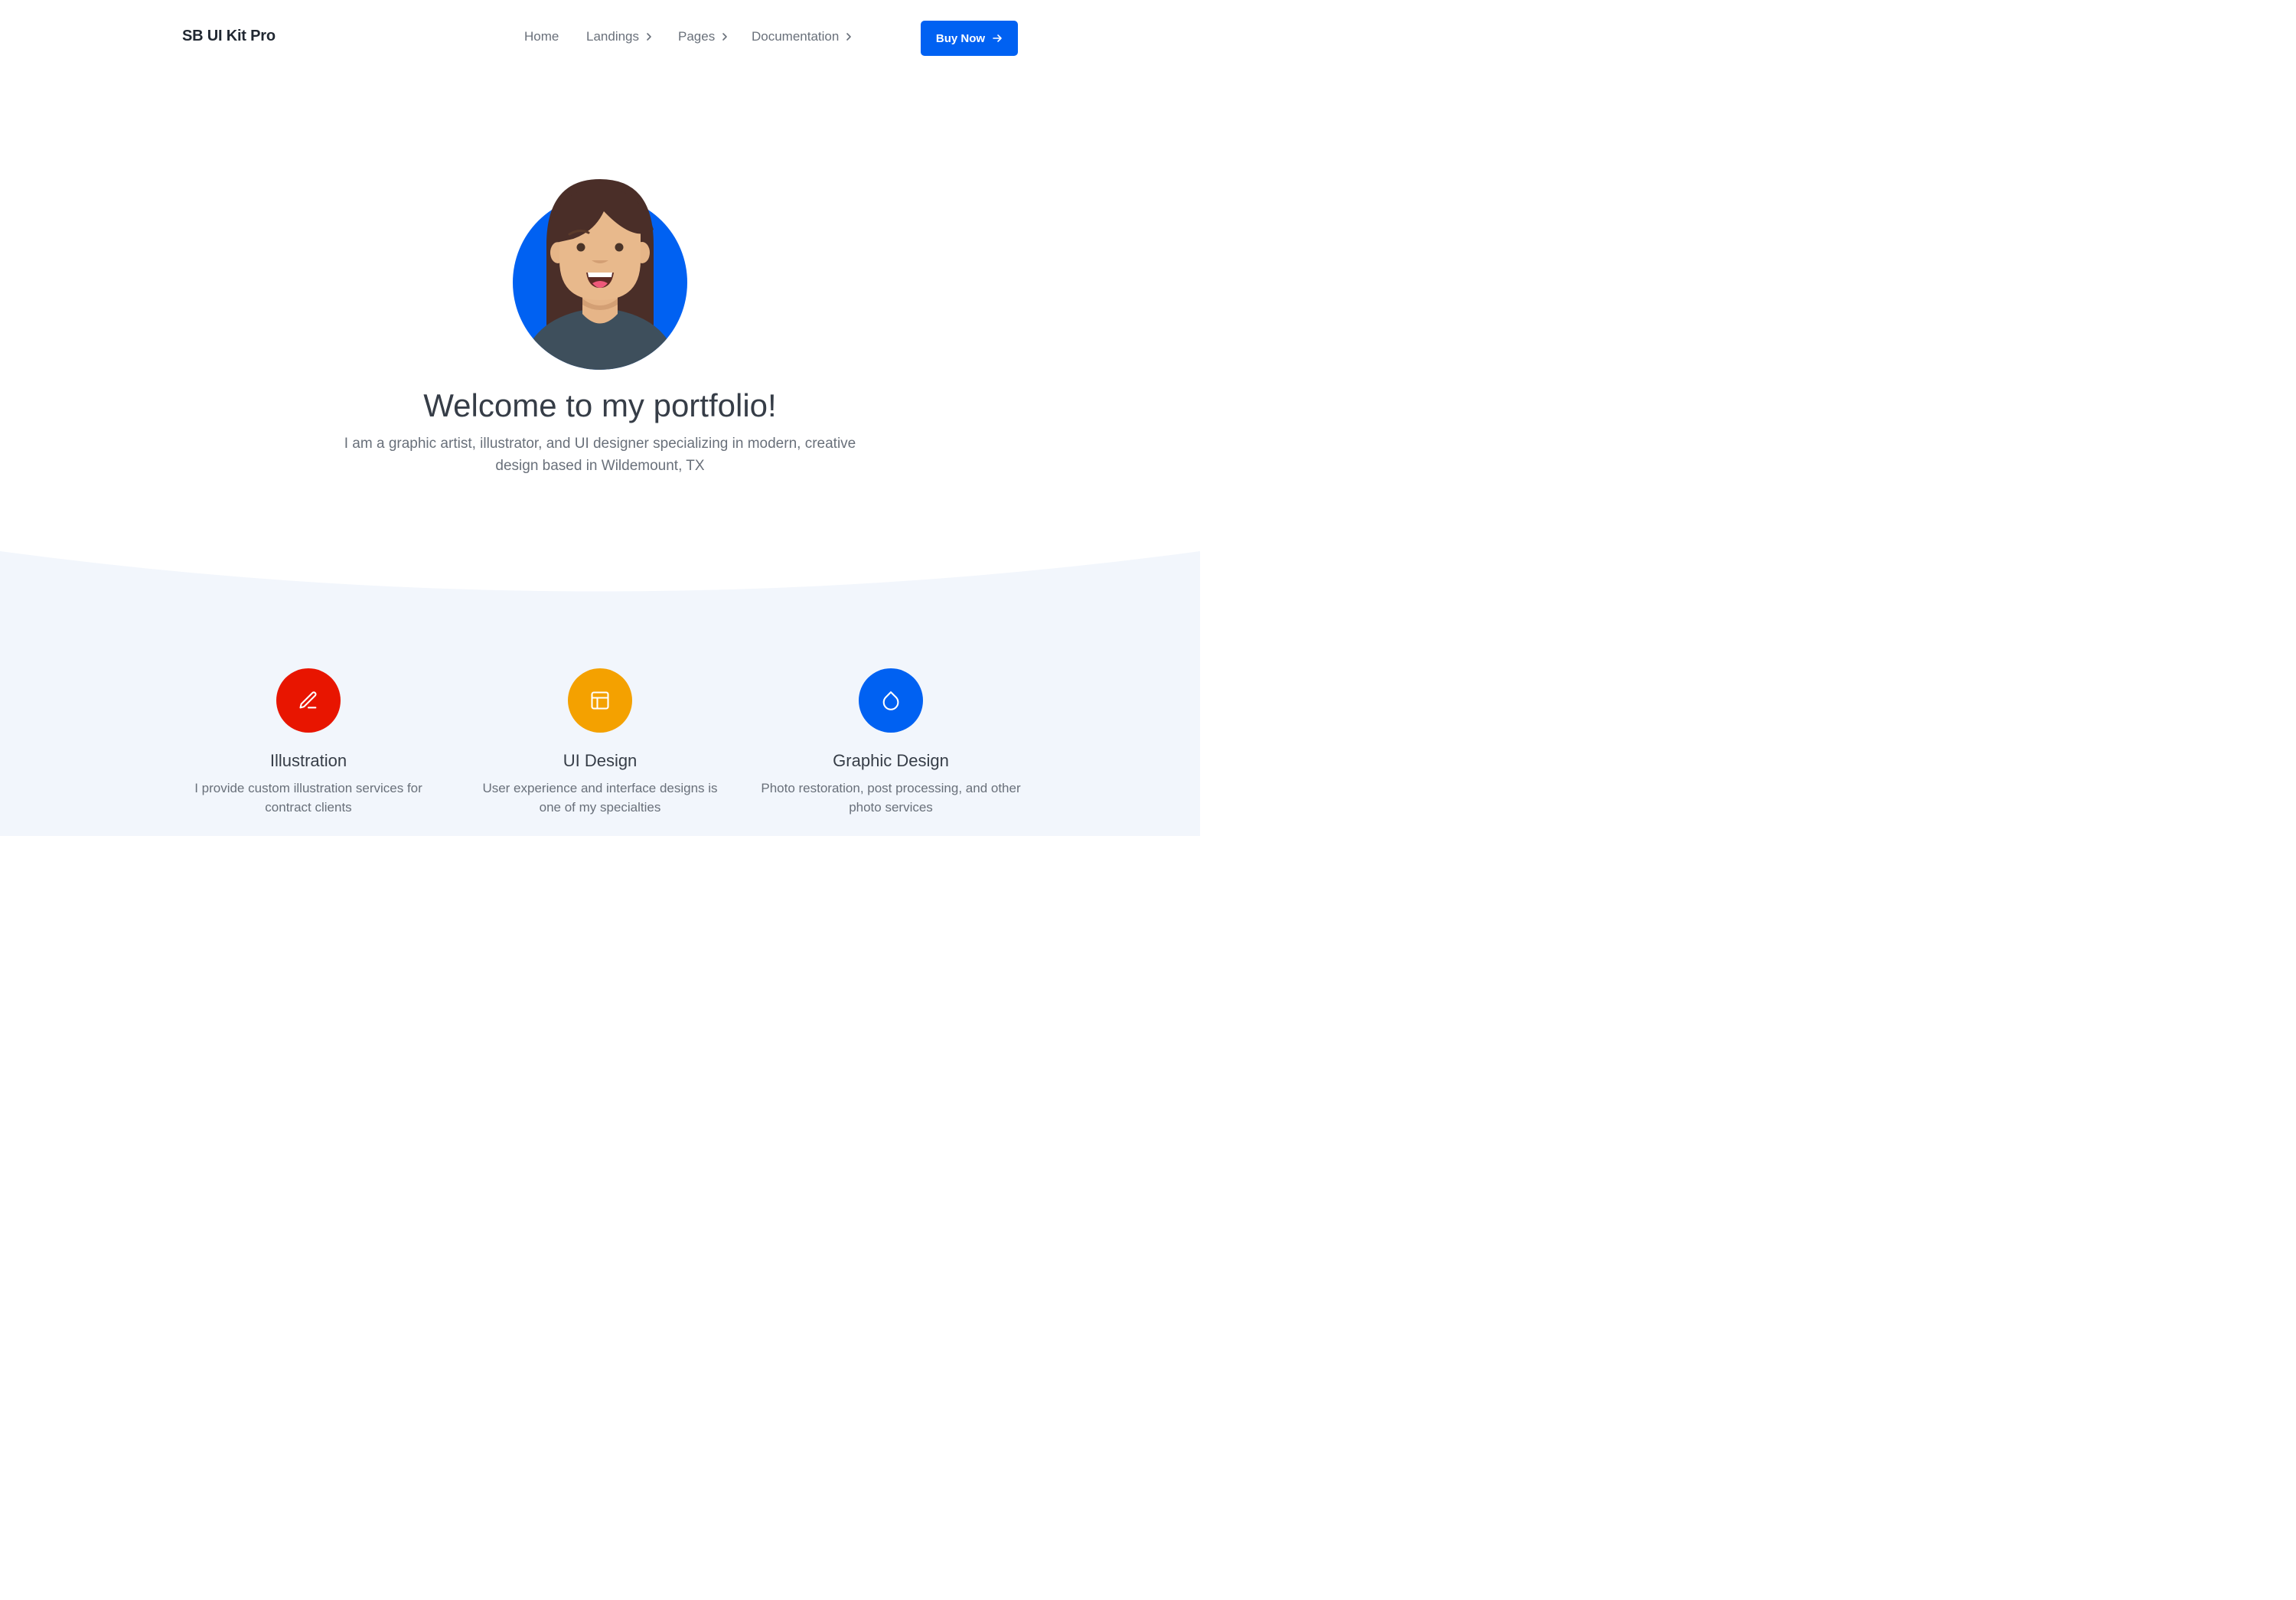  What do you see at coordinates (891, 700) in the screenshot?
I see `droplet-icon` at bounding box center [891, 700].